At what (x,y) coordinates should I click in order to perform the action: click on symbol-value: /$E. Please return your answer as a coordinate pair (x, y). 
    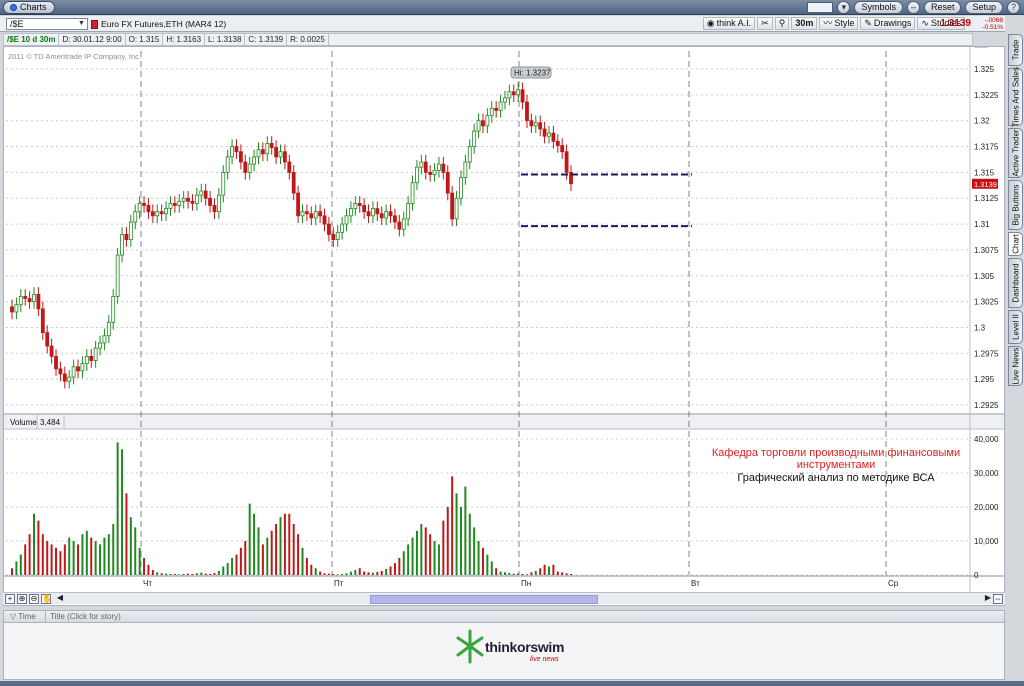
    Looking at the image, I should click on (17, 24).